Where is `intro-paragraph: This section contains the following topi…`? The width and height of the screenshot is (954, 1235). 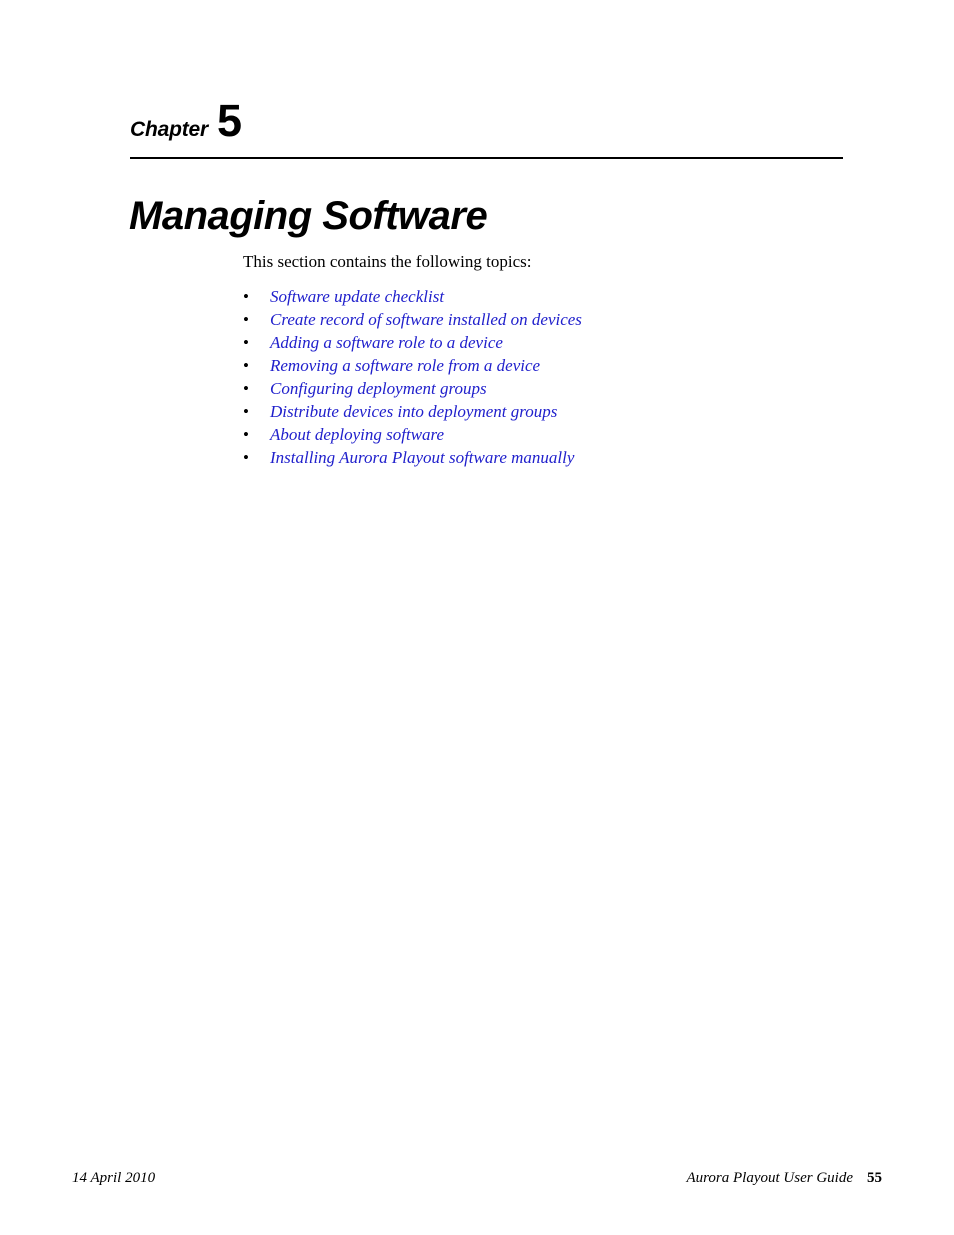 intro-paragraph: This section contains the following topi… is located at coordinates (387, 261).